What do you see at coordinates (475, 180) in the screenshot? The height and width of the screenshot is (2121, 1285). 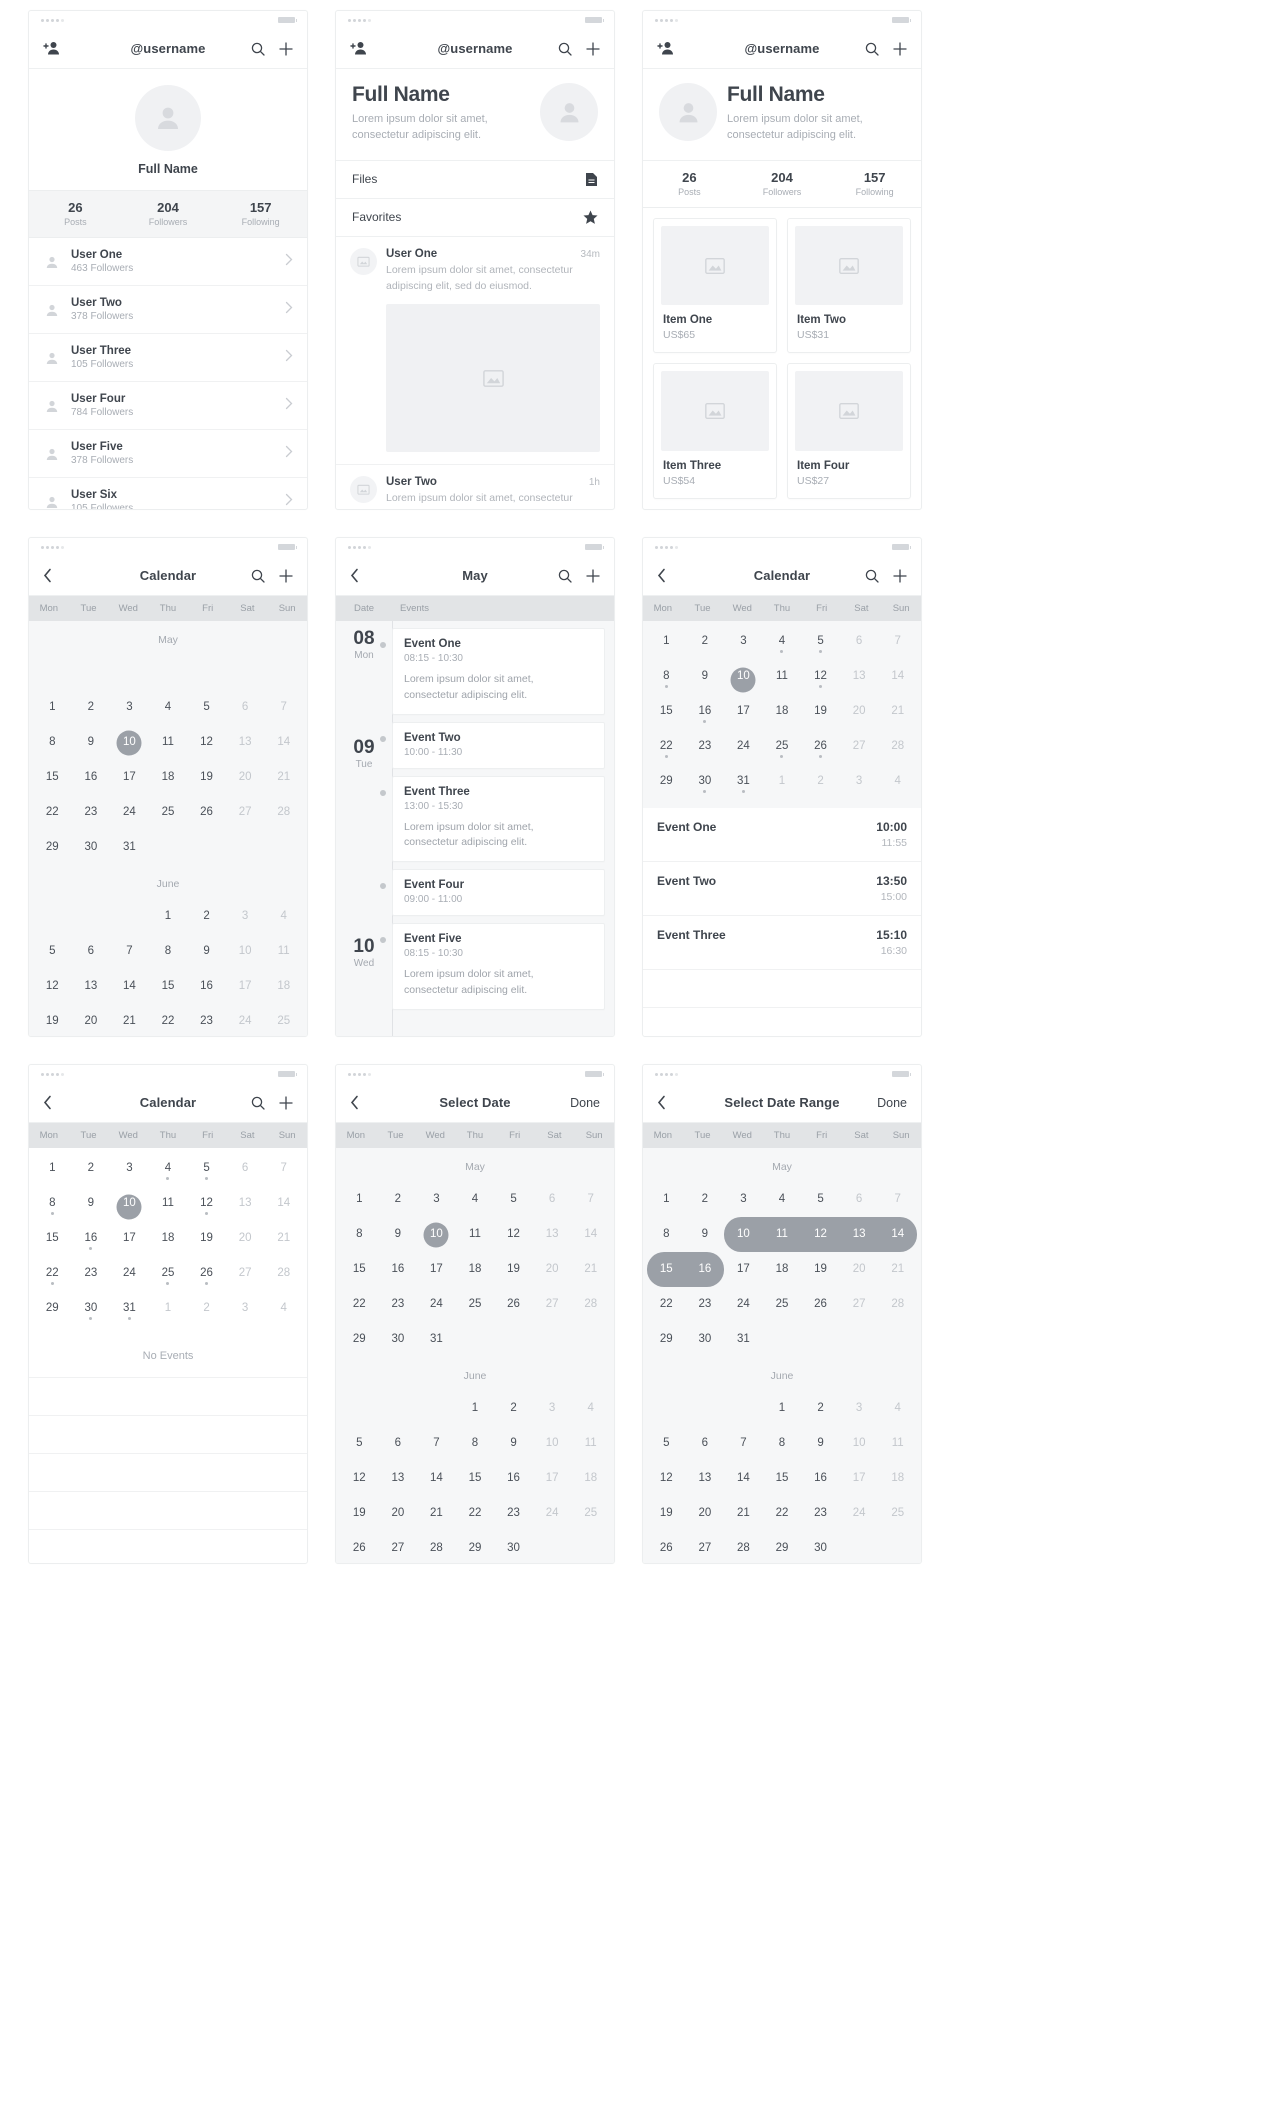 I see `section-files: Files` at bounding box center [475, 180].